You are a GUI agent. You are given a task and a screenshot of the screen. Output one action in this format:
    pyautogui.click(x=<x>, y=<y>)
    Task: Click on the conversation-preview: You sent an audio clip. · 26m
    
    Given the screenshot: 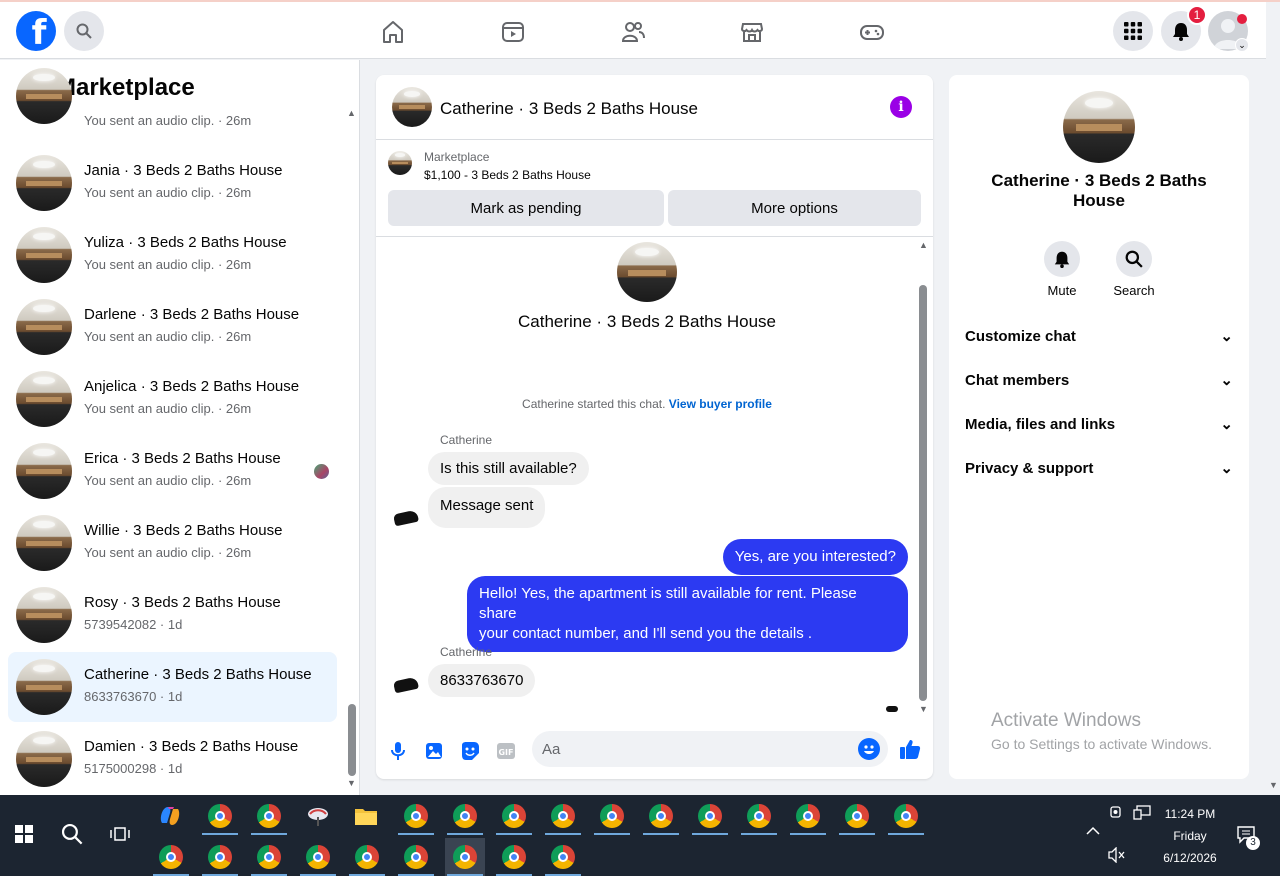 What is the action you would take?
    pyautogui.click(x=168, y=552)
    